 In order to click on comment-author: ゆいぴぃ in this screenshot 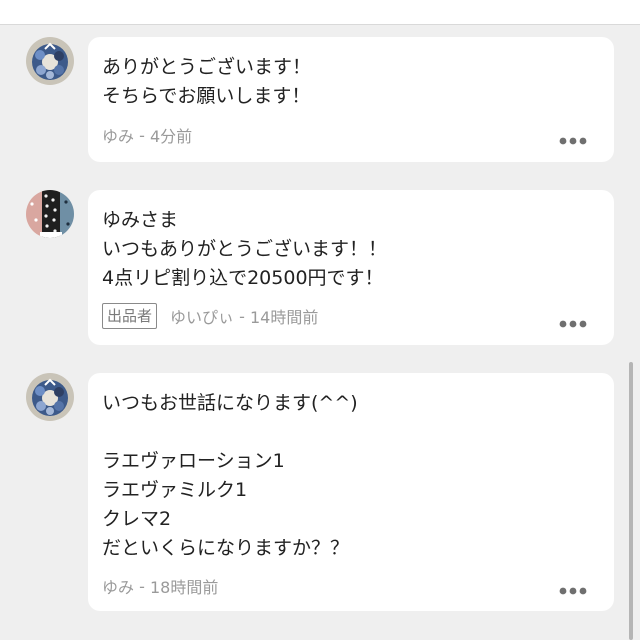, I will do `click(202, 317)`.